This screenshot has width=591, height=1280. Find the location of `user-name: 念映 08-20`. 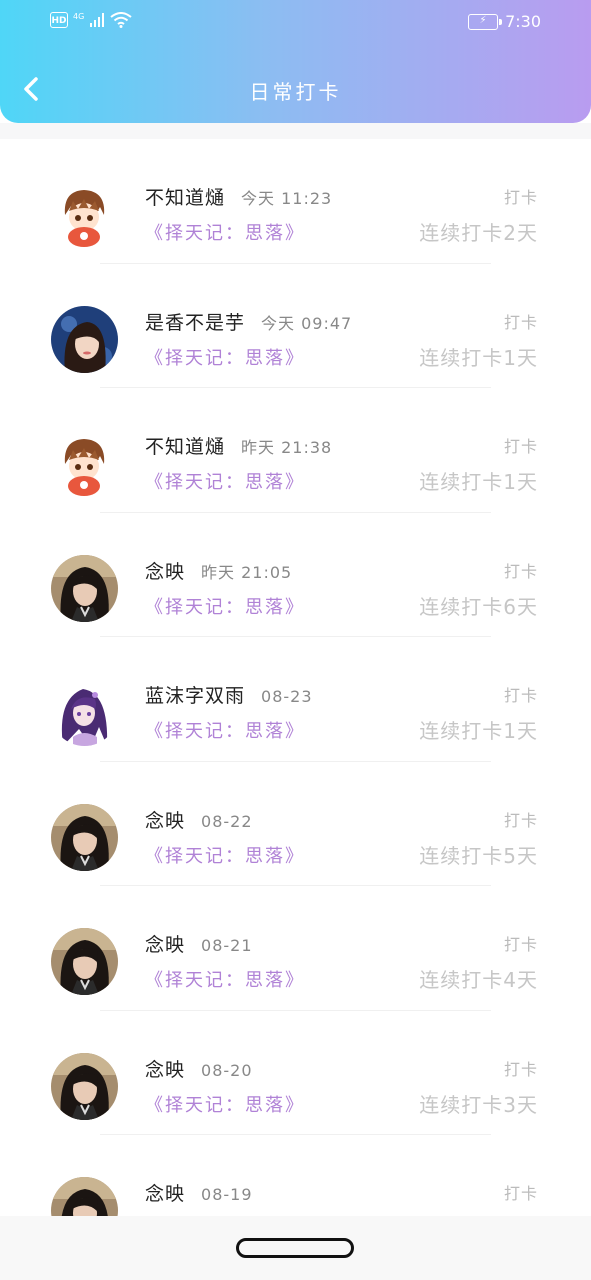

user-name: 念映 08-20 is located at coordinates (199, 1068).